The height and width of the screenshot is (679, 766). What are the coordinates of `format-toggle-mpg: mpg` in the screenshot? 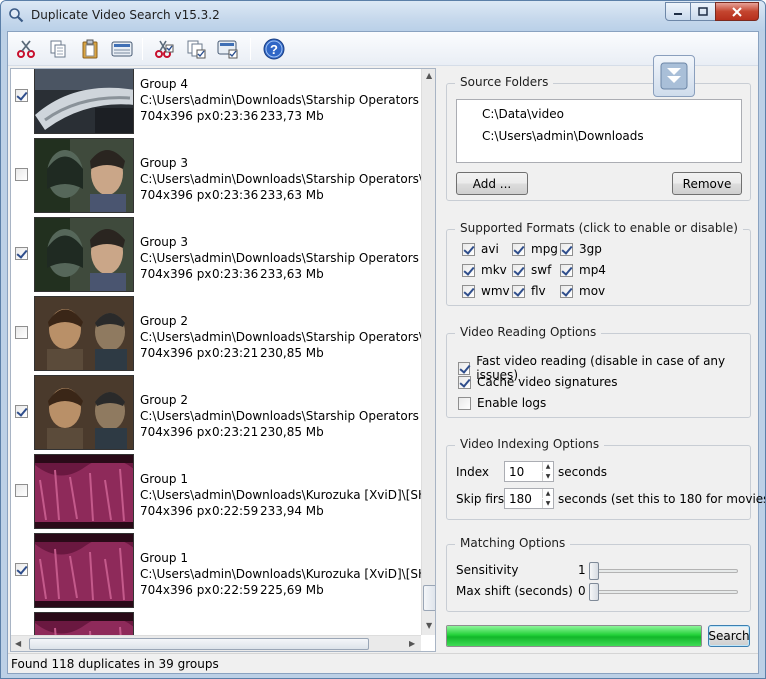 It's located at (535, 249).